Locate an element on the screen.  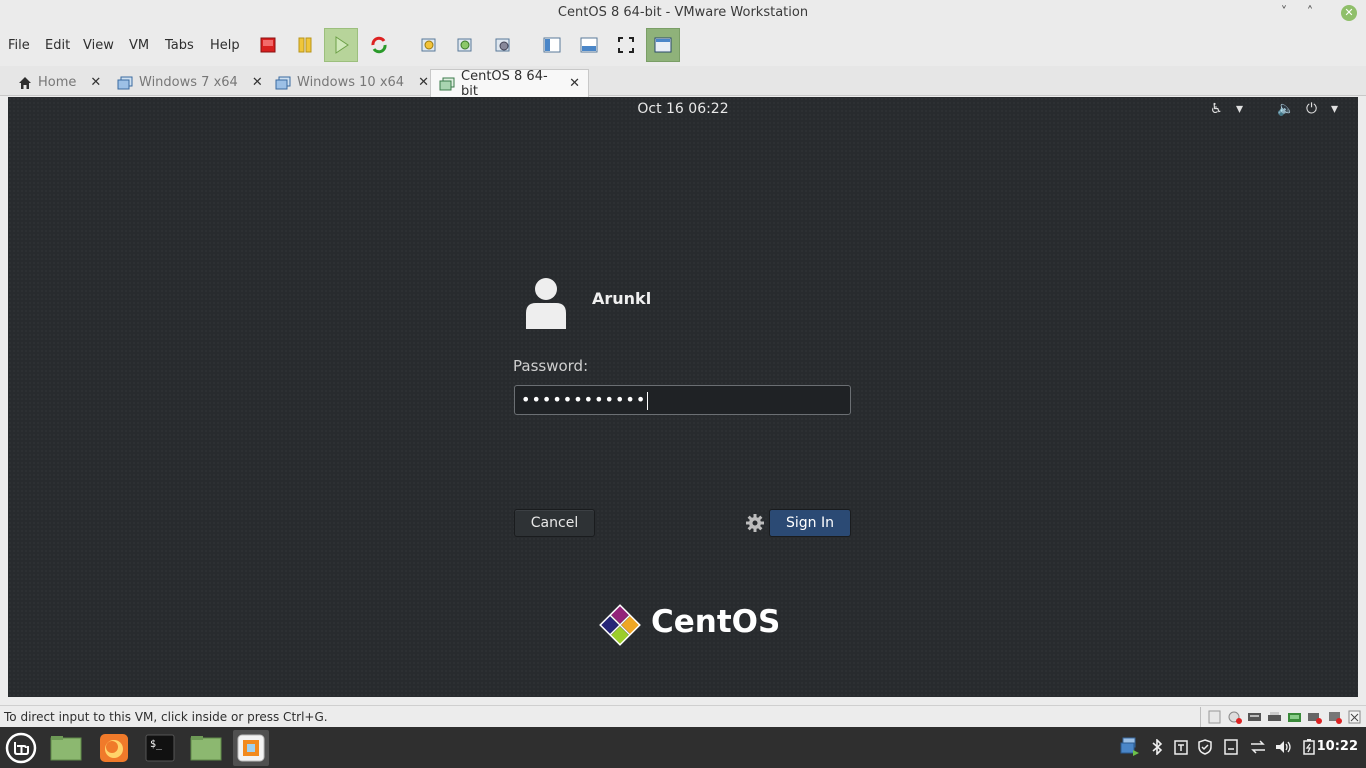
volume-icon: 🔈 is located at coordinates (1285, 109).